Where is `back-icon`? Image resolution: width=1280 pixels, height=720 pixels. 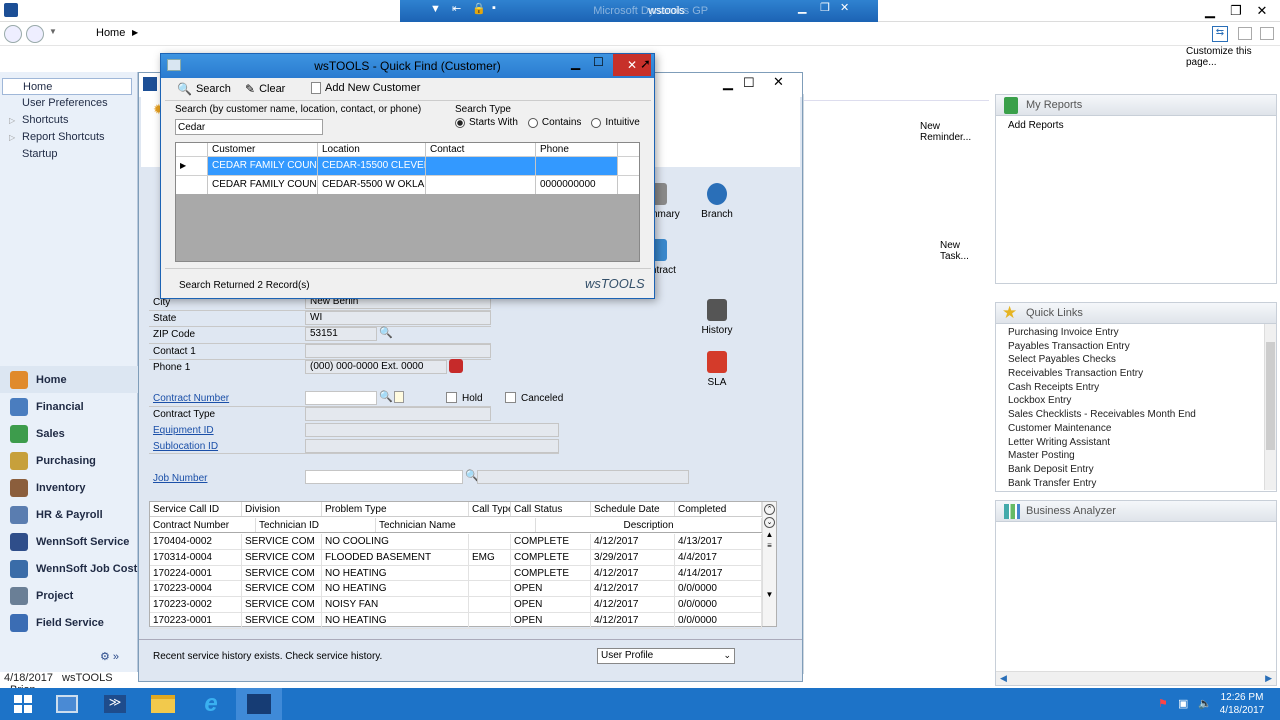
back-icon is located at coordinates (13, 34).